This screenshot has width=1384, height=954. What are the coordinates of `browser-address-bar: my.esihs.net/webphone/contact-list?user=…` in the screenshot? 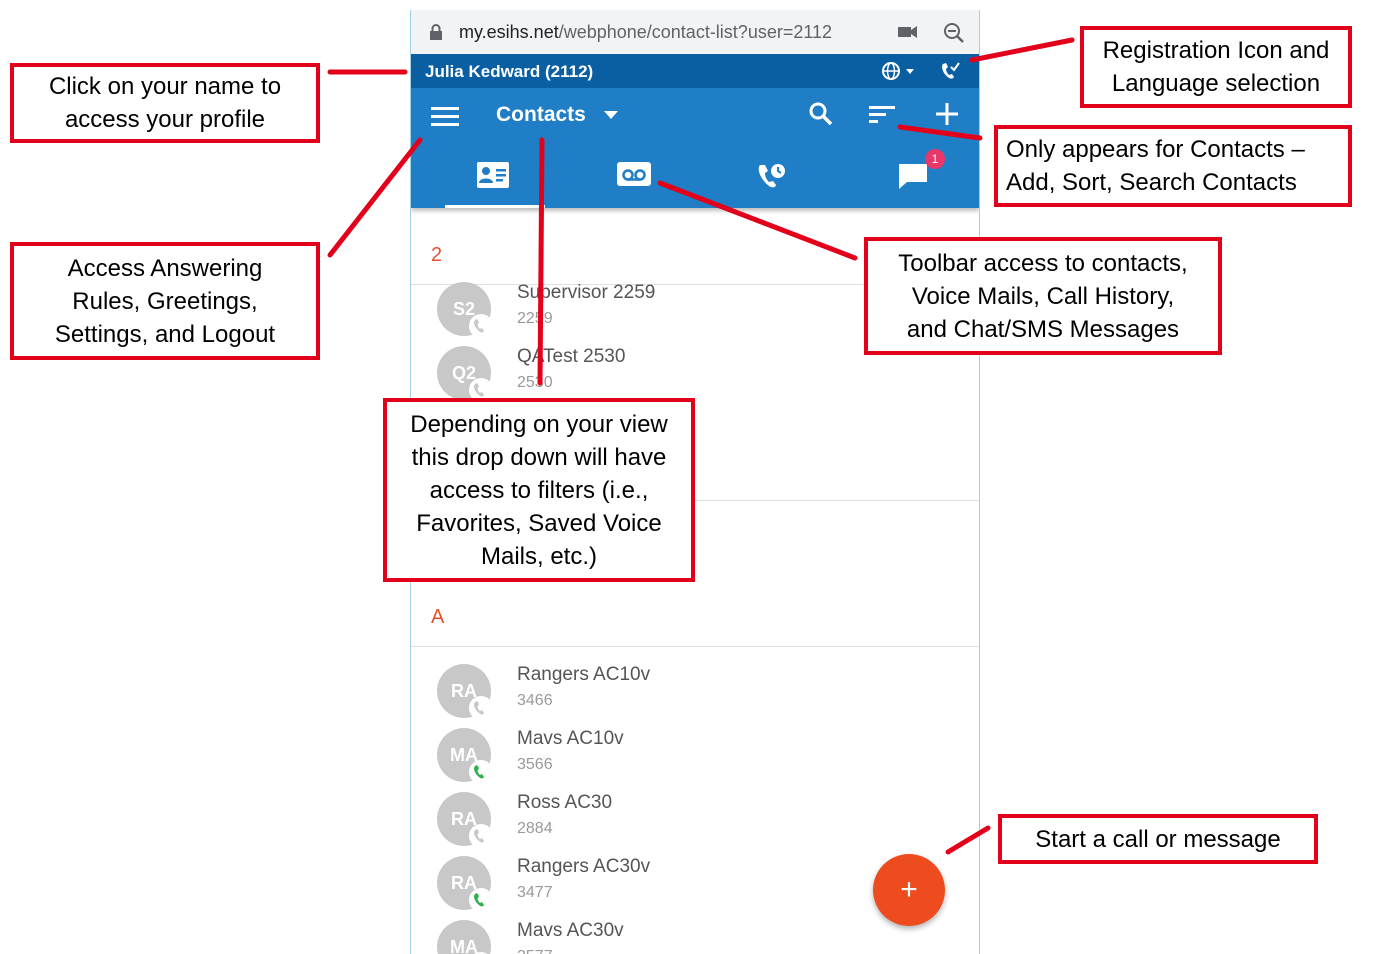 It's located at (695, 32).